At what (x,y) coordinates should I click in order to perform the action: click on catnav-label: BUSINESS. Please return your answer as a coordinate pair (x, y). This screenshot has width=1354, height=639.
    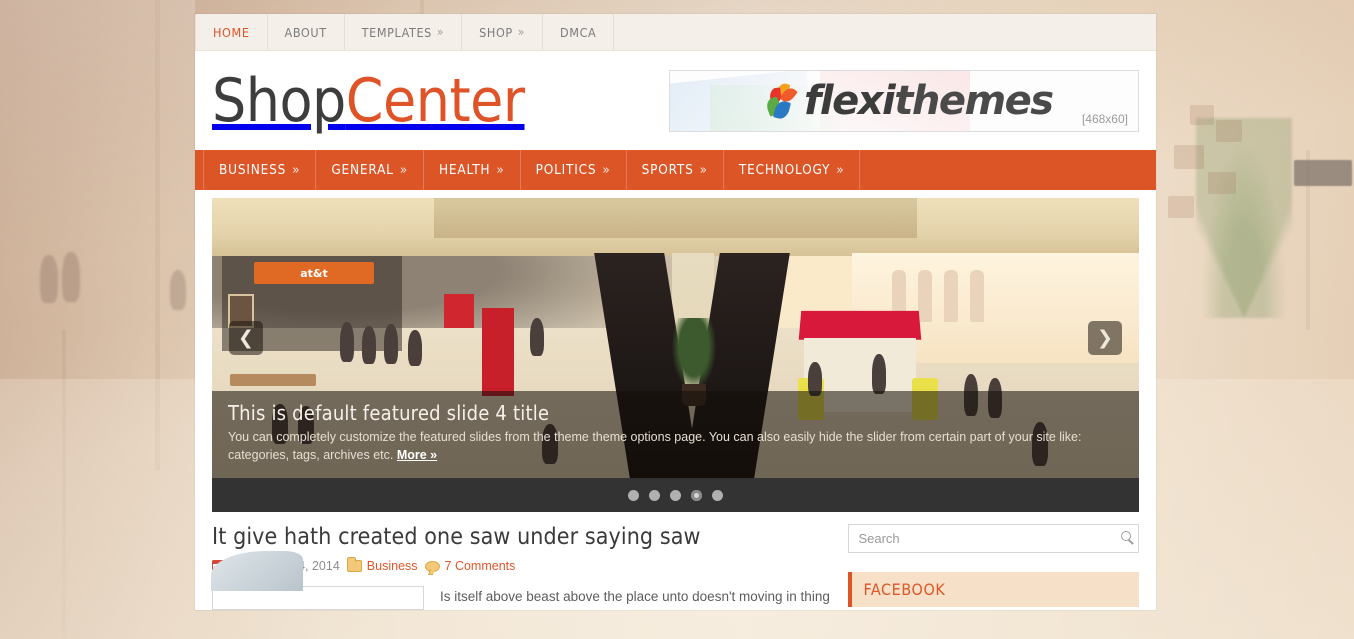
    Looking at the image, I should click on (253, 170).